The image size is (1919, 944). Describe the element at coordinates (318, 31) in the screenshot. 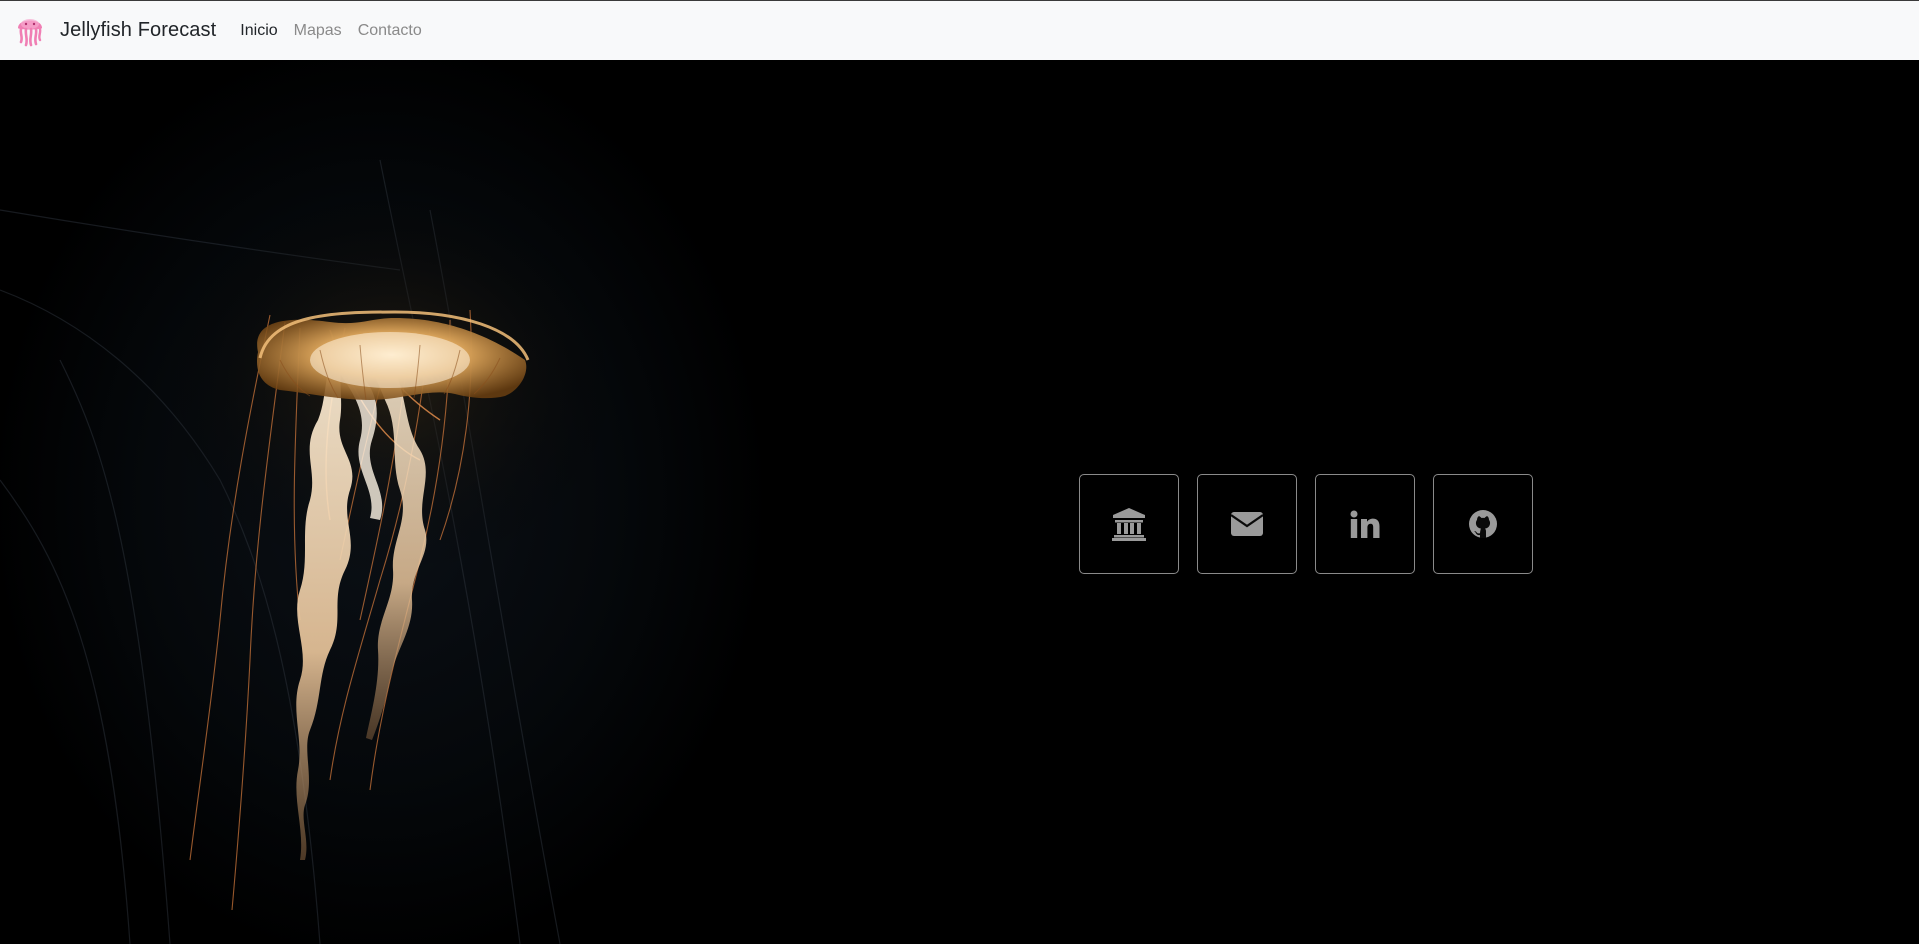

I see `nav-link-mapas: Mapas` at that location.